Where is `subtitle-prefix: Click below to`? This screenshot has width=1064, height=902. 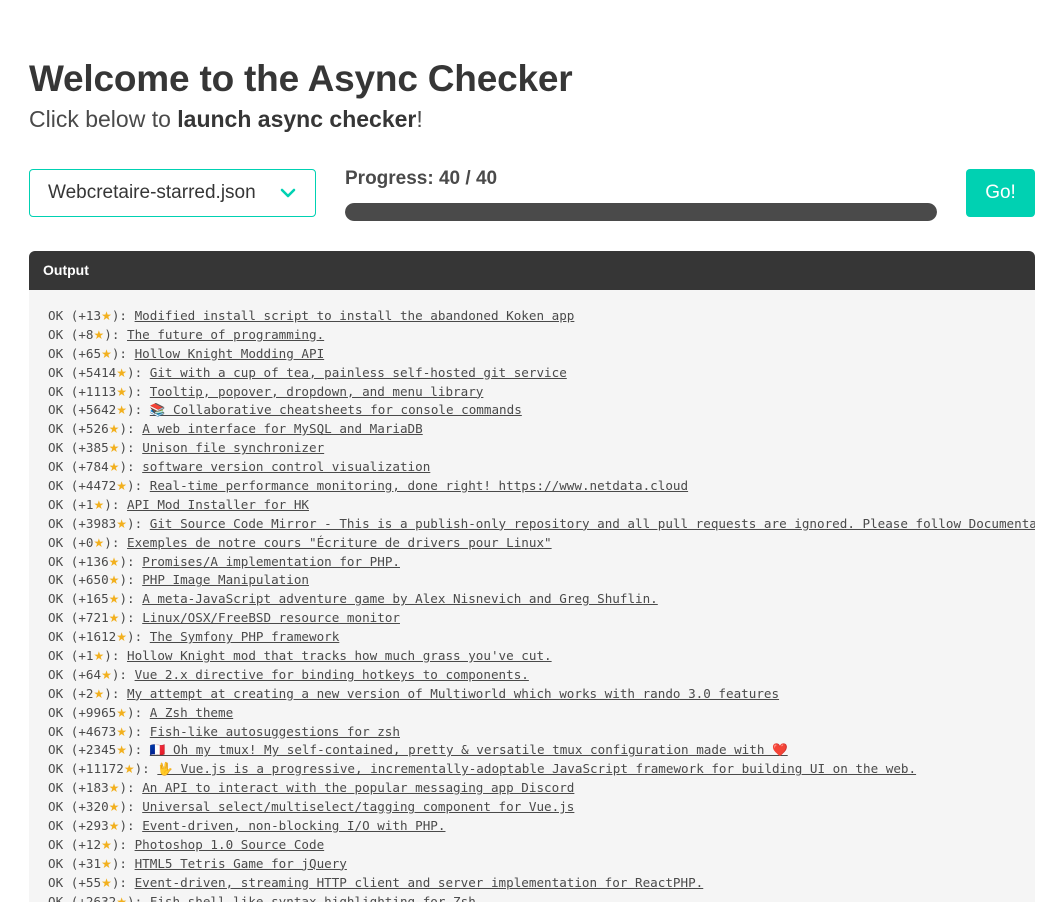 subtitle-prefix: Click below to is located at coordinates (103, 119).